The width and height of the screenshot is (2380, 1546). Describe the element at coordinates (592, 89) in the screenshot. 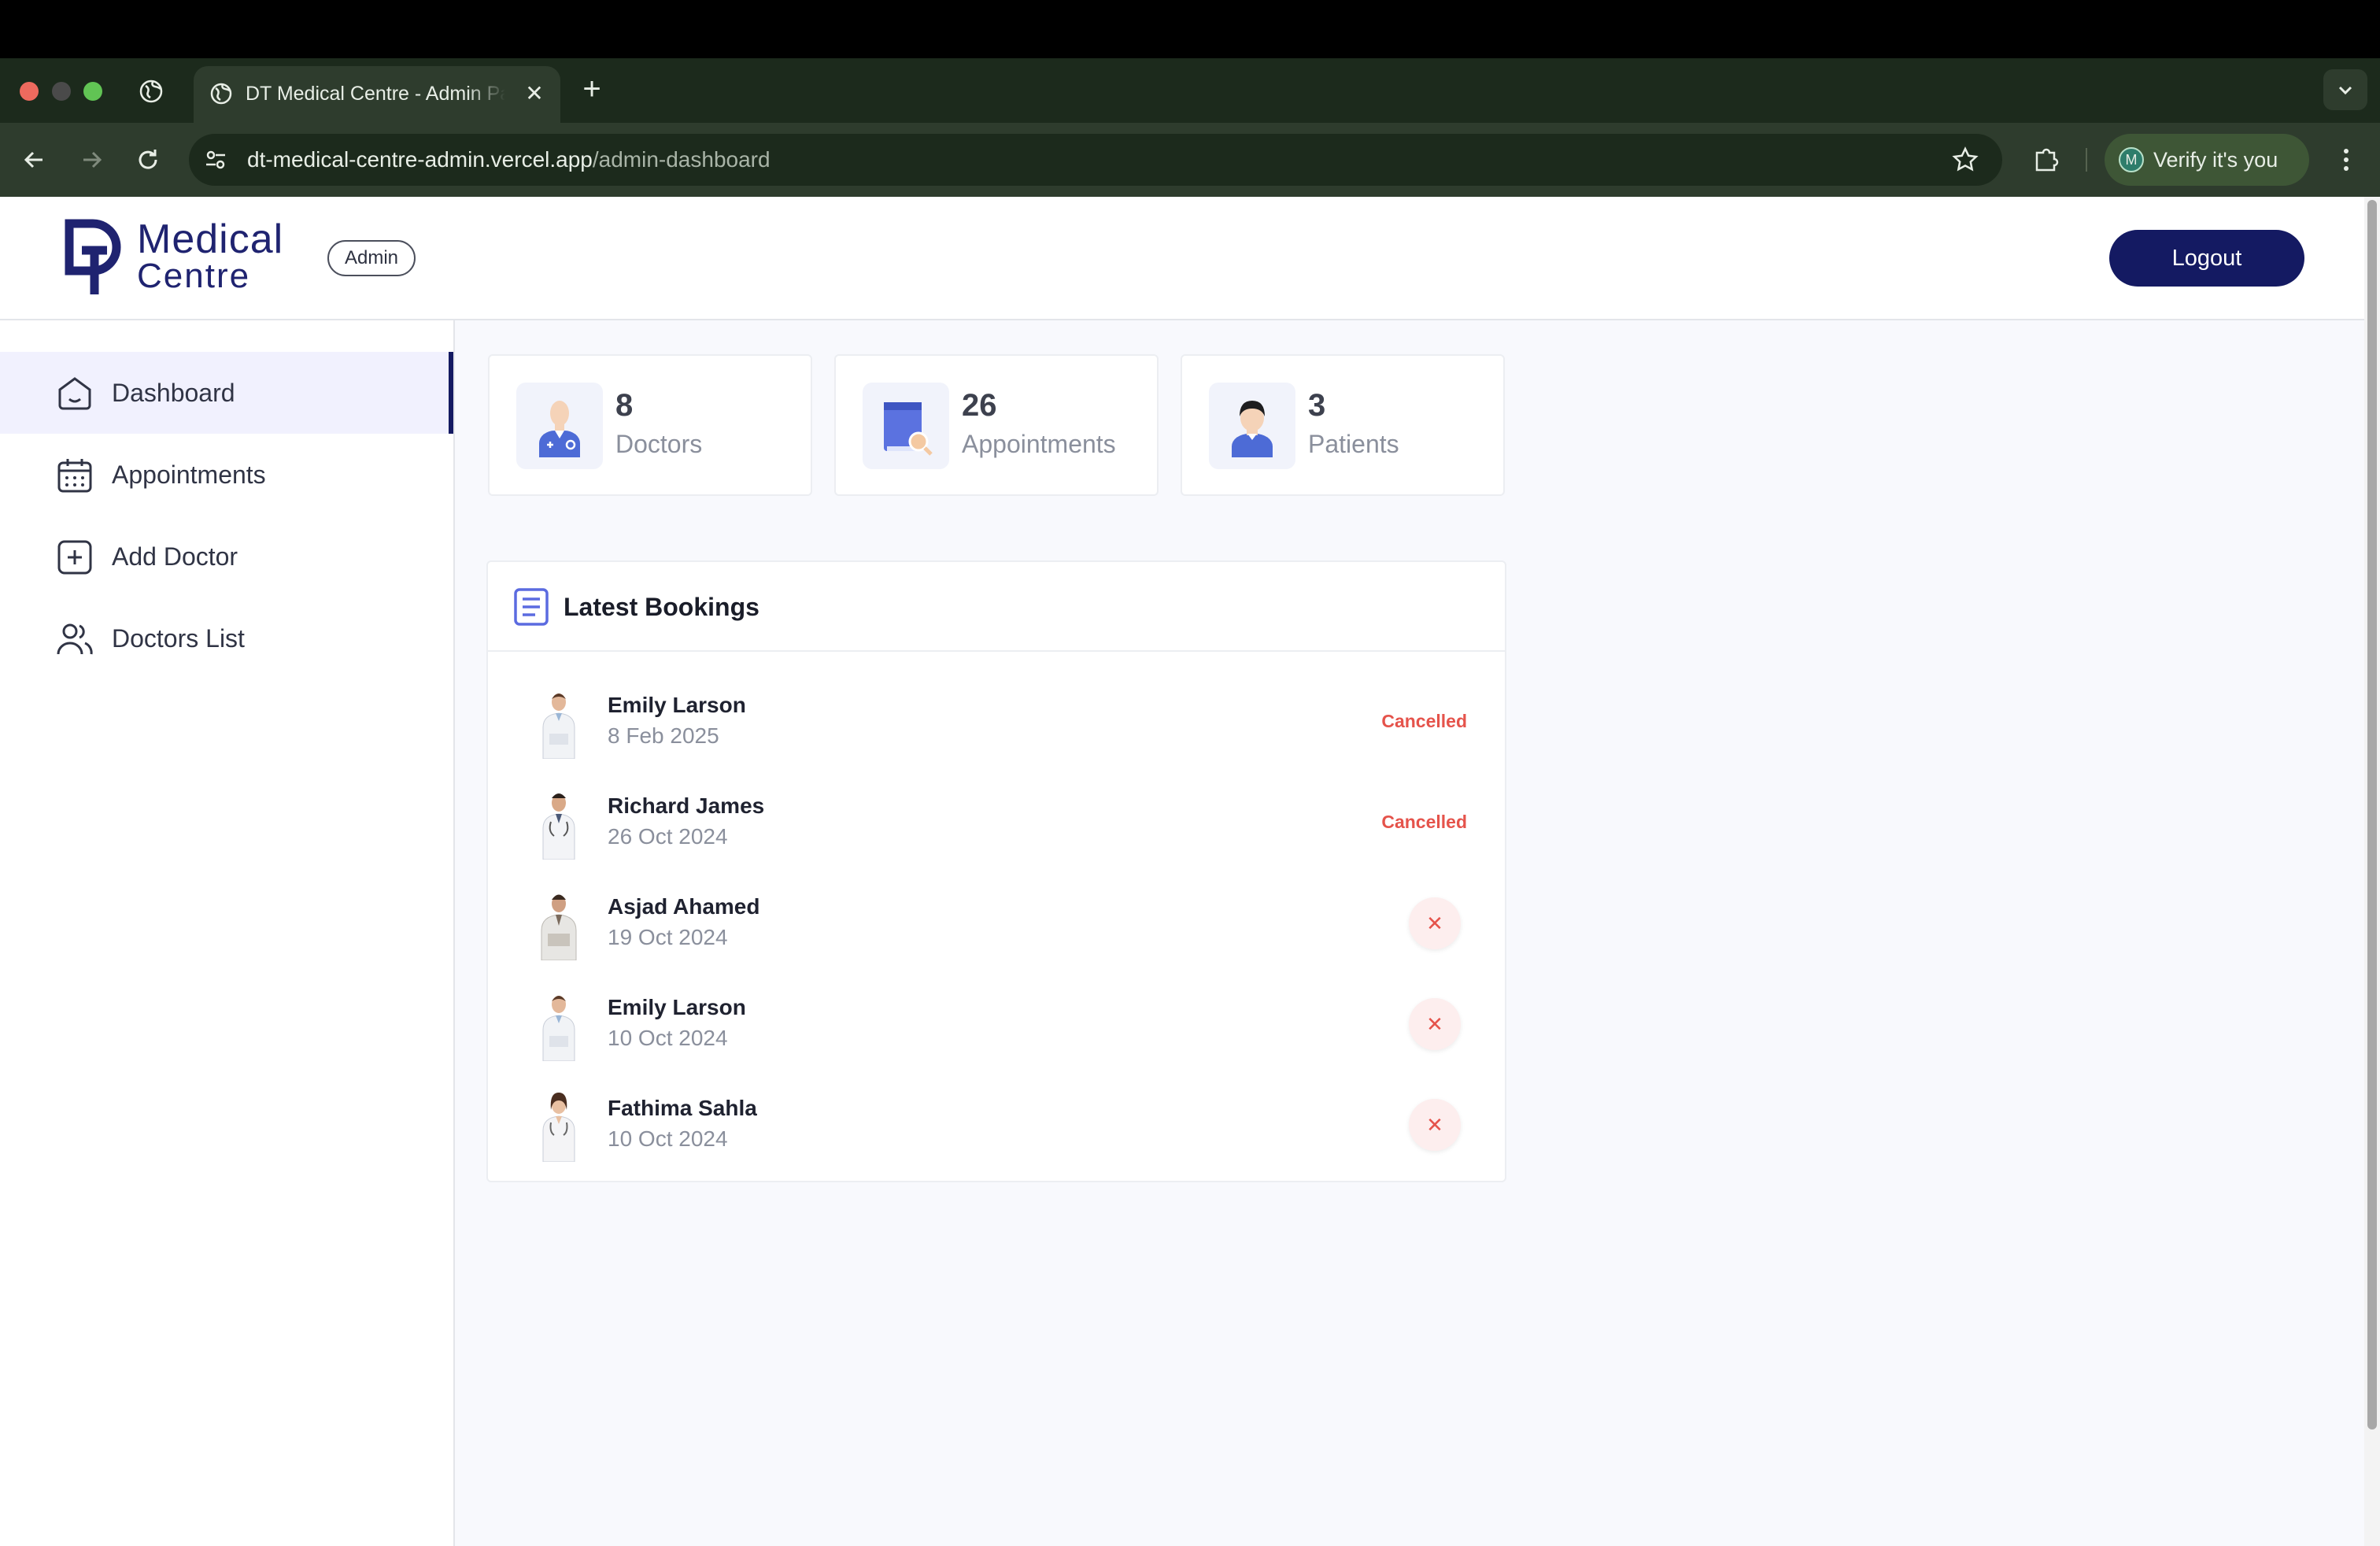

I see `new-tab-button: +` at that location.